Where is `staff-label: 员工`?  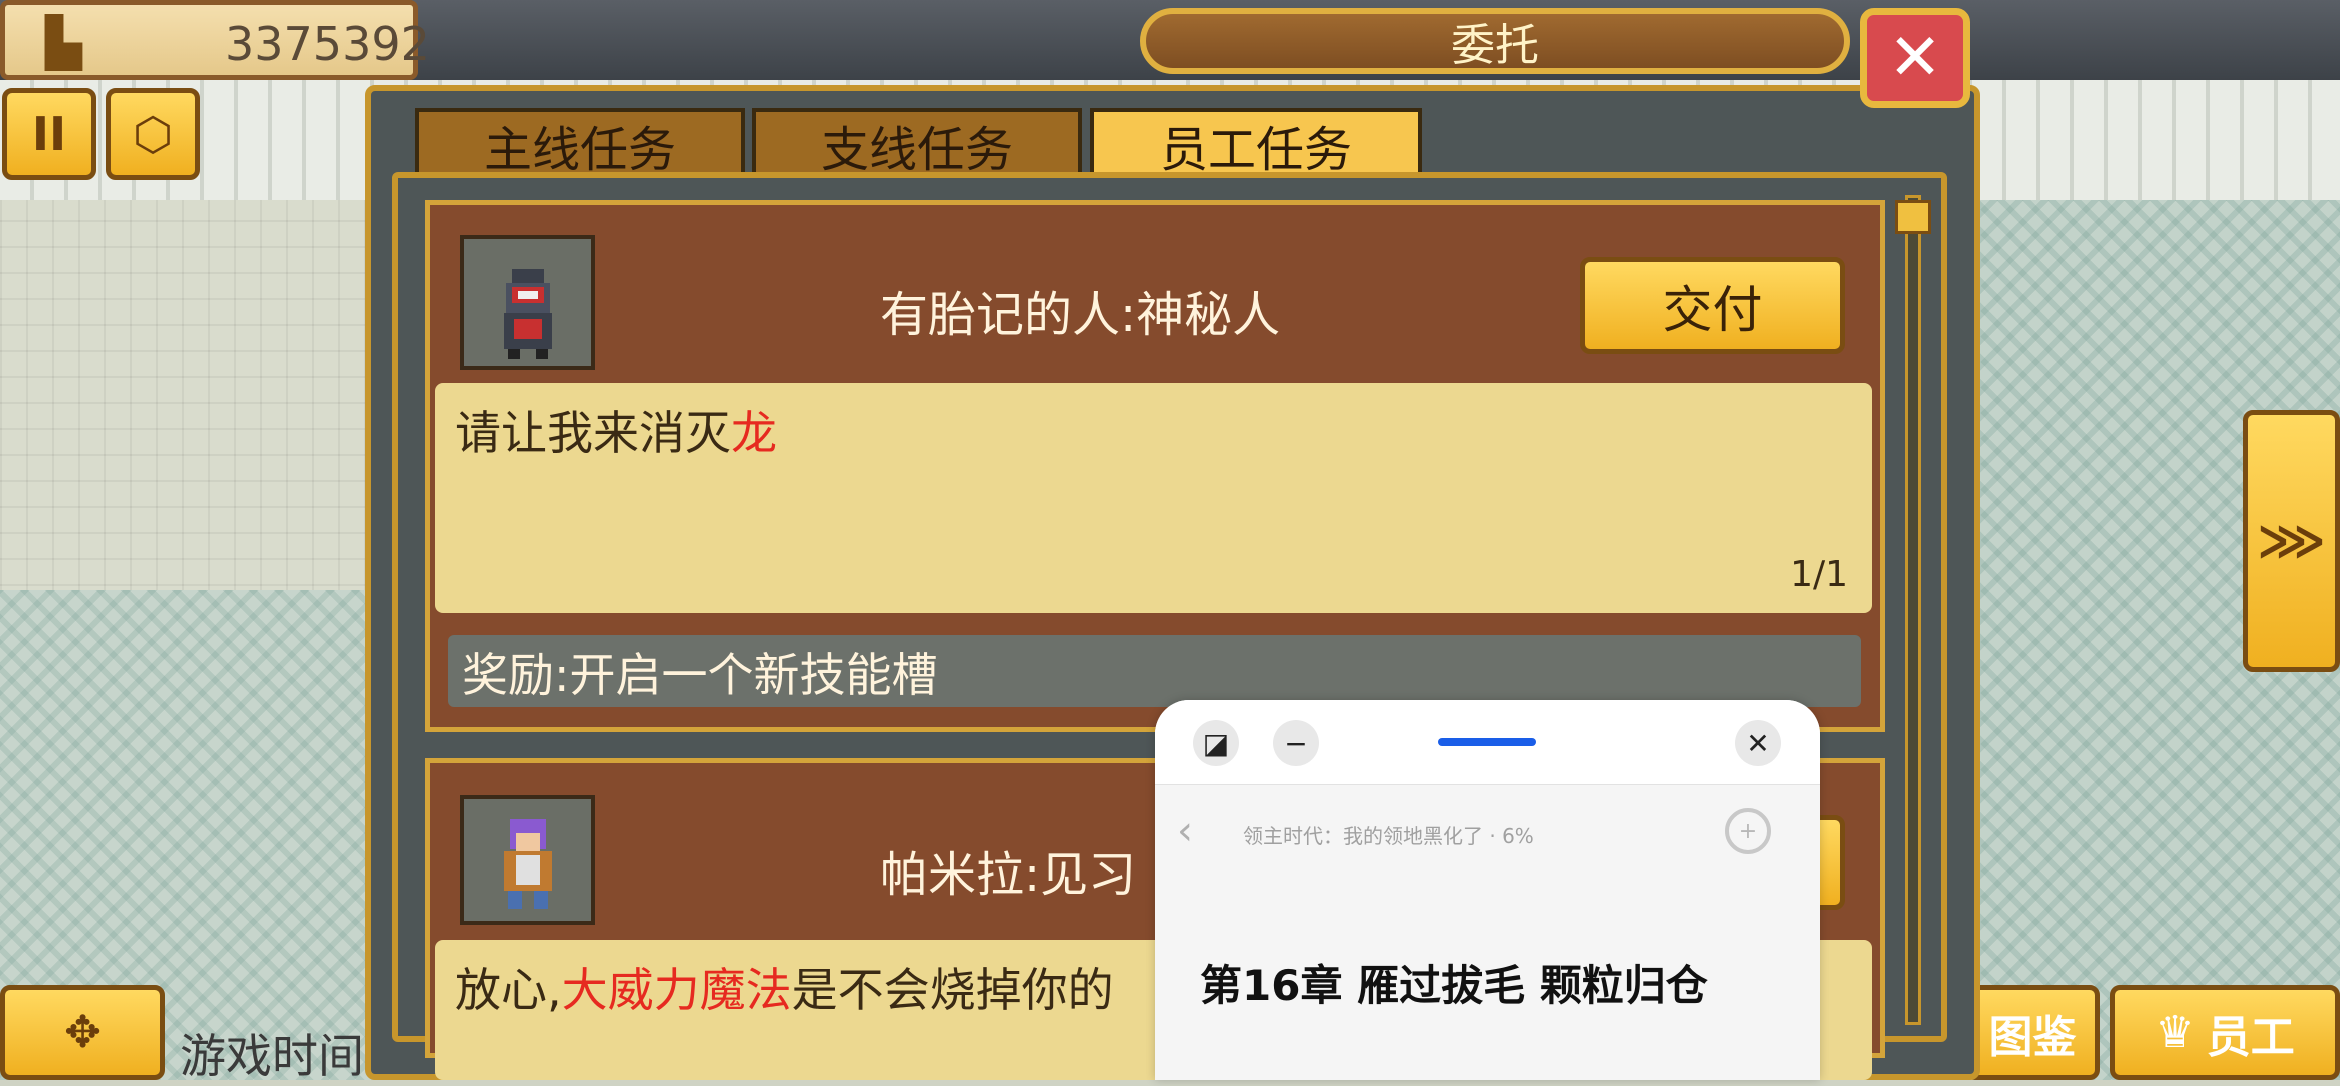
staff-label: 员工 is located at coordinates (2250, 1037).